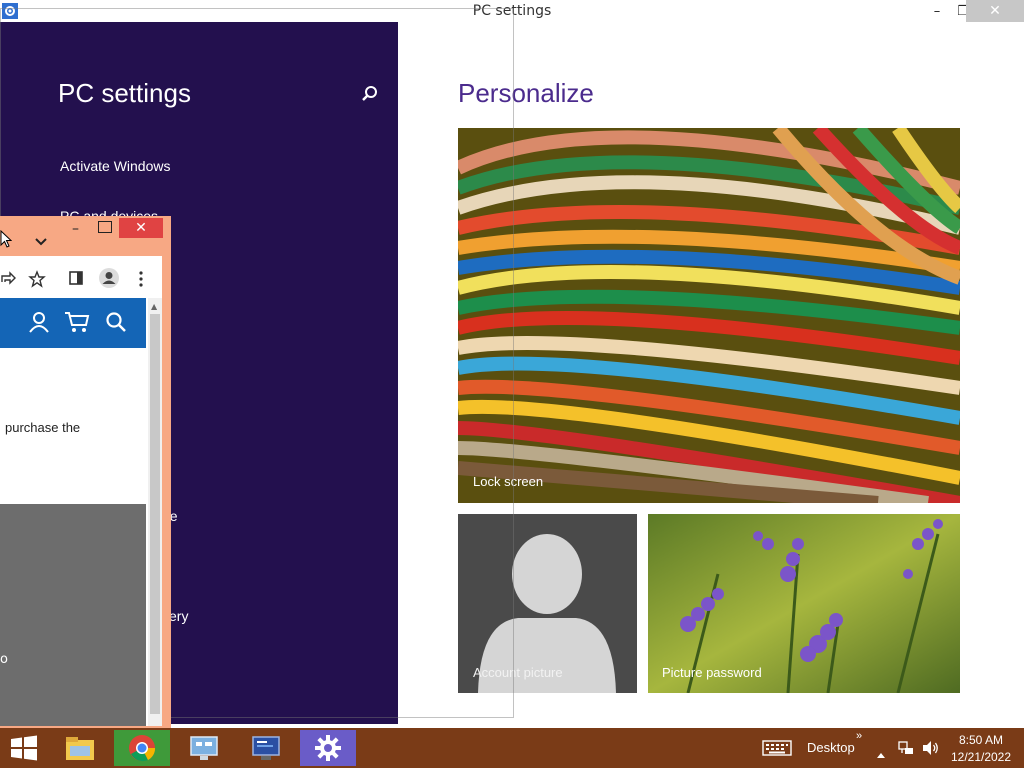 The height and width of the screenshot is (768, 1024). Describe the element at coordinates (712, 672) in the screenshot. I see `picture-password-label: Picture password` at that location.